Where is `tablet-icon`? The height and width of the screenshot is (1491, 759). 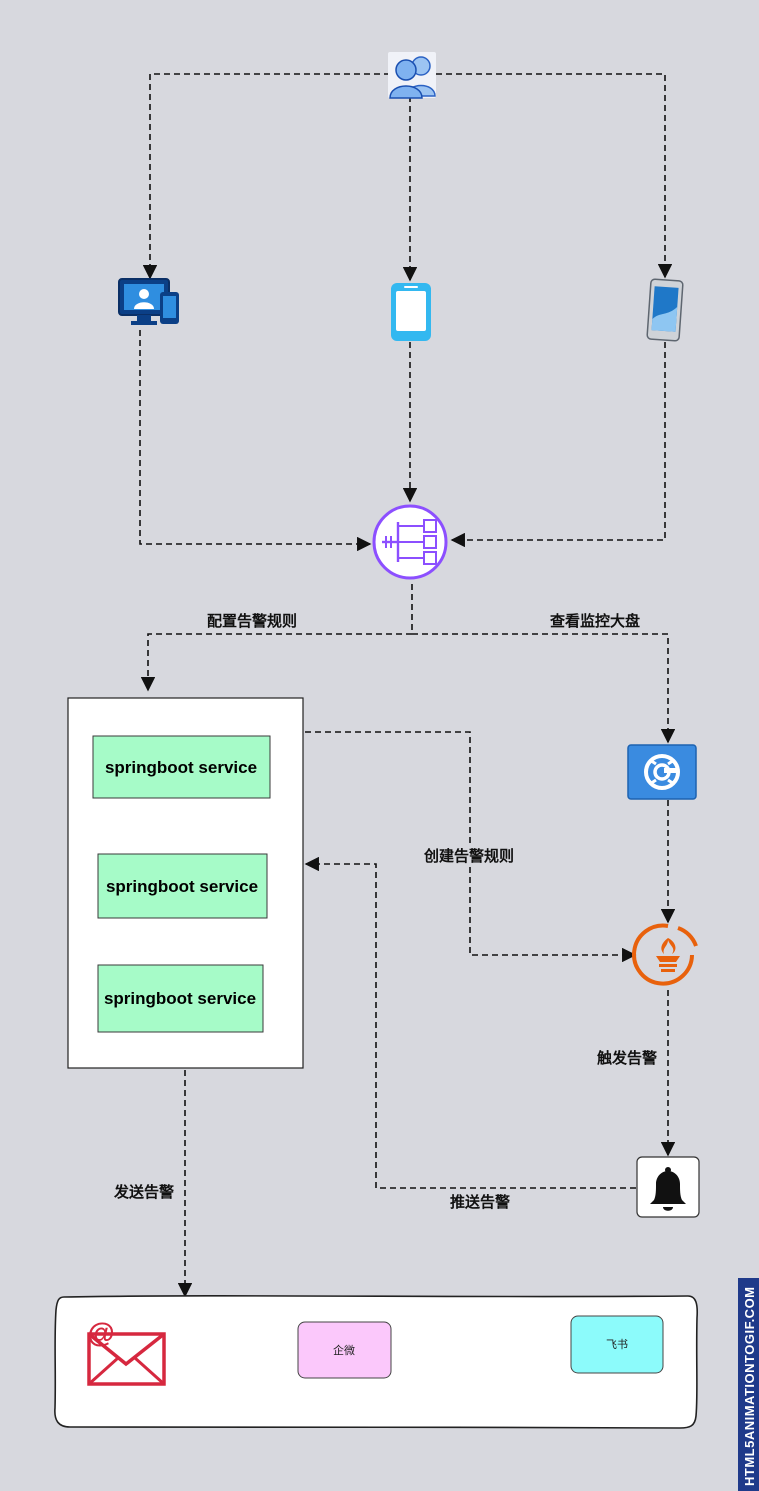
tablet-icon is located at coordinates (665, 310).